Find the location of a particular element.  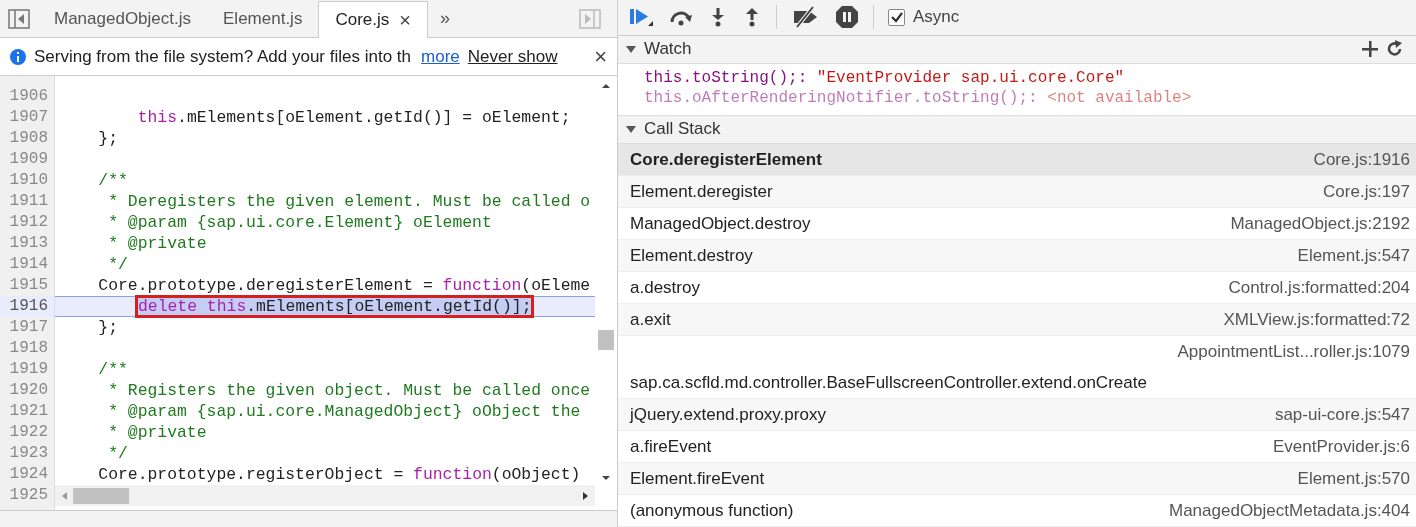

line-number: 1917 is located at coordinates (28, 327).